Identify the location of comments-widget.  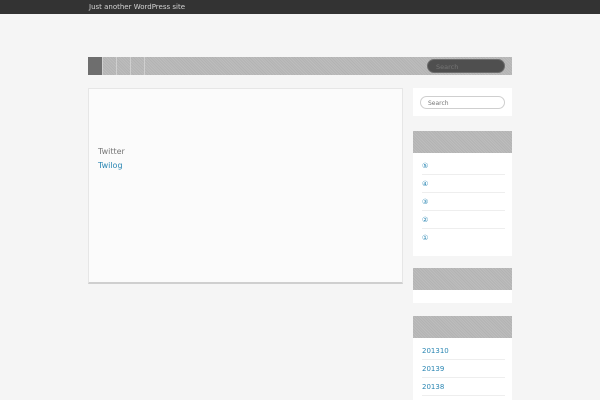
(462, 296).